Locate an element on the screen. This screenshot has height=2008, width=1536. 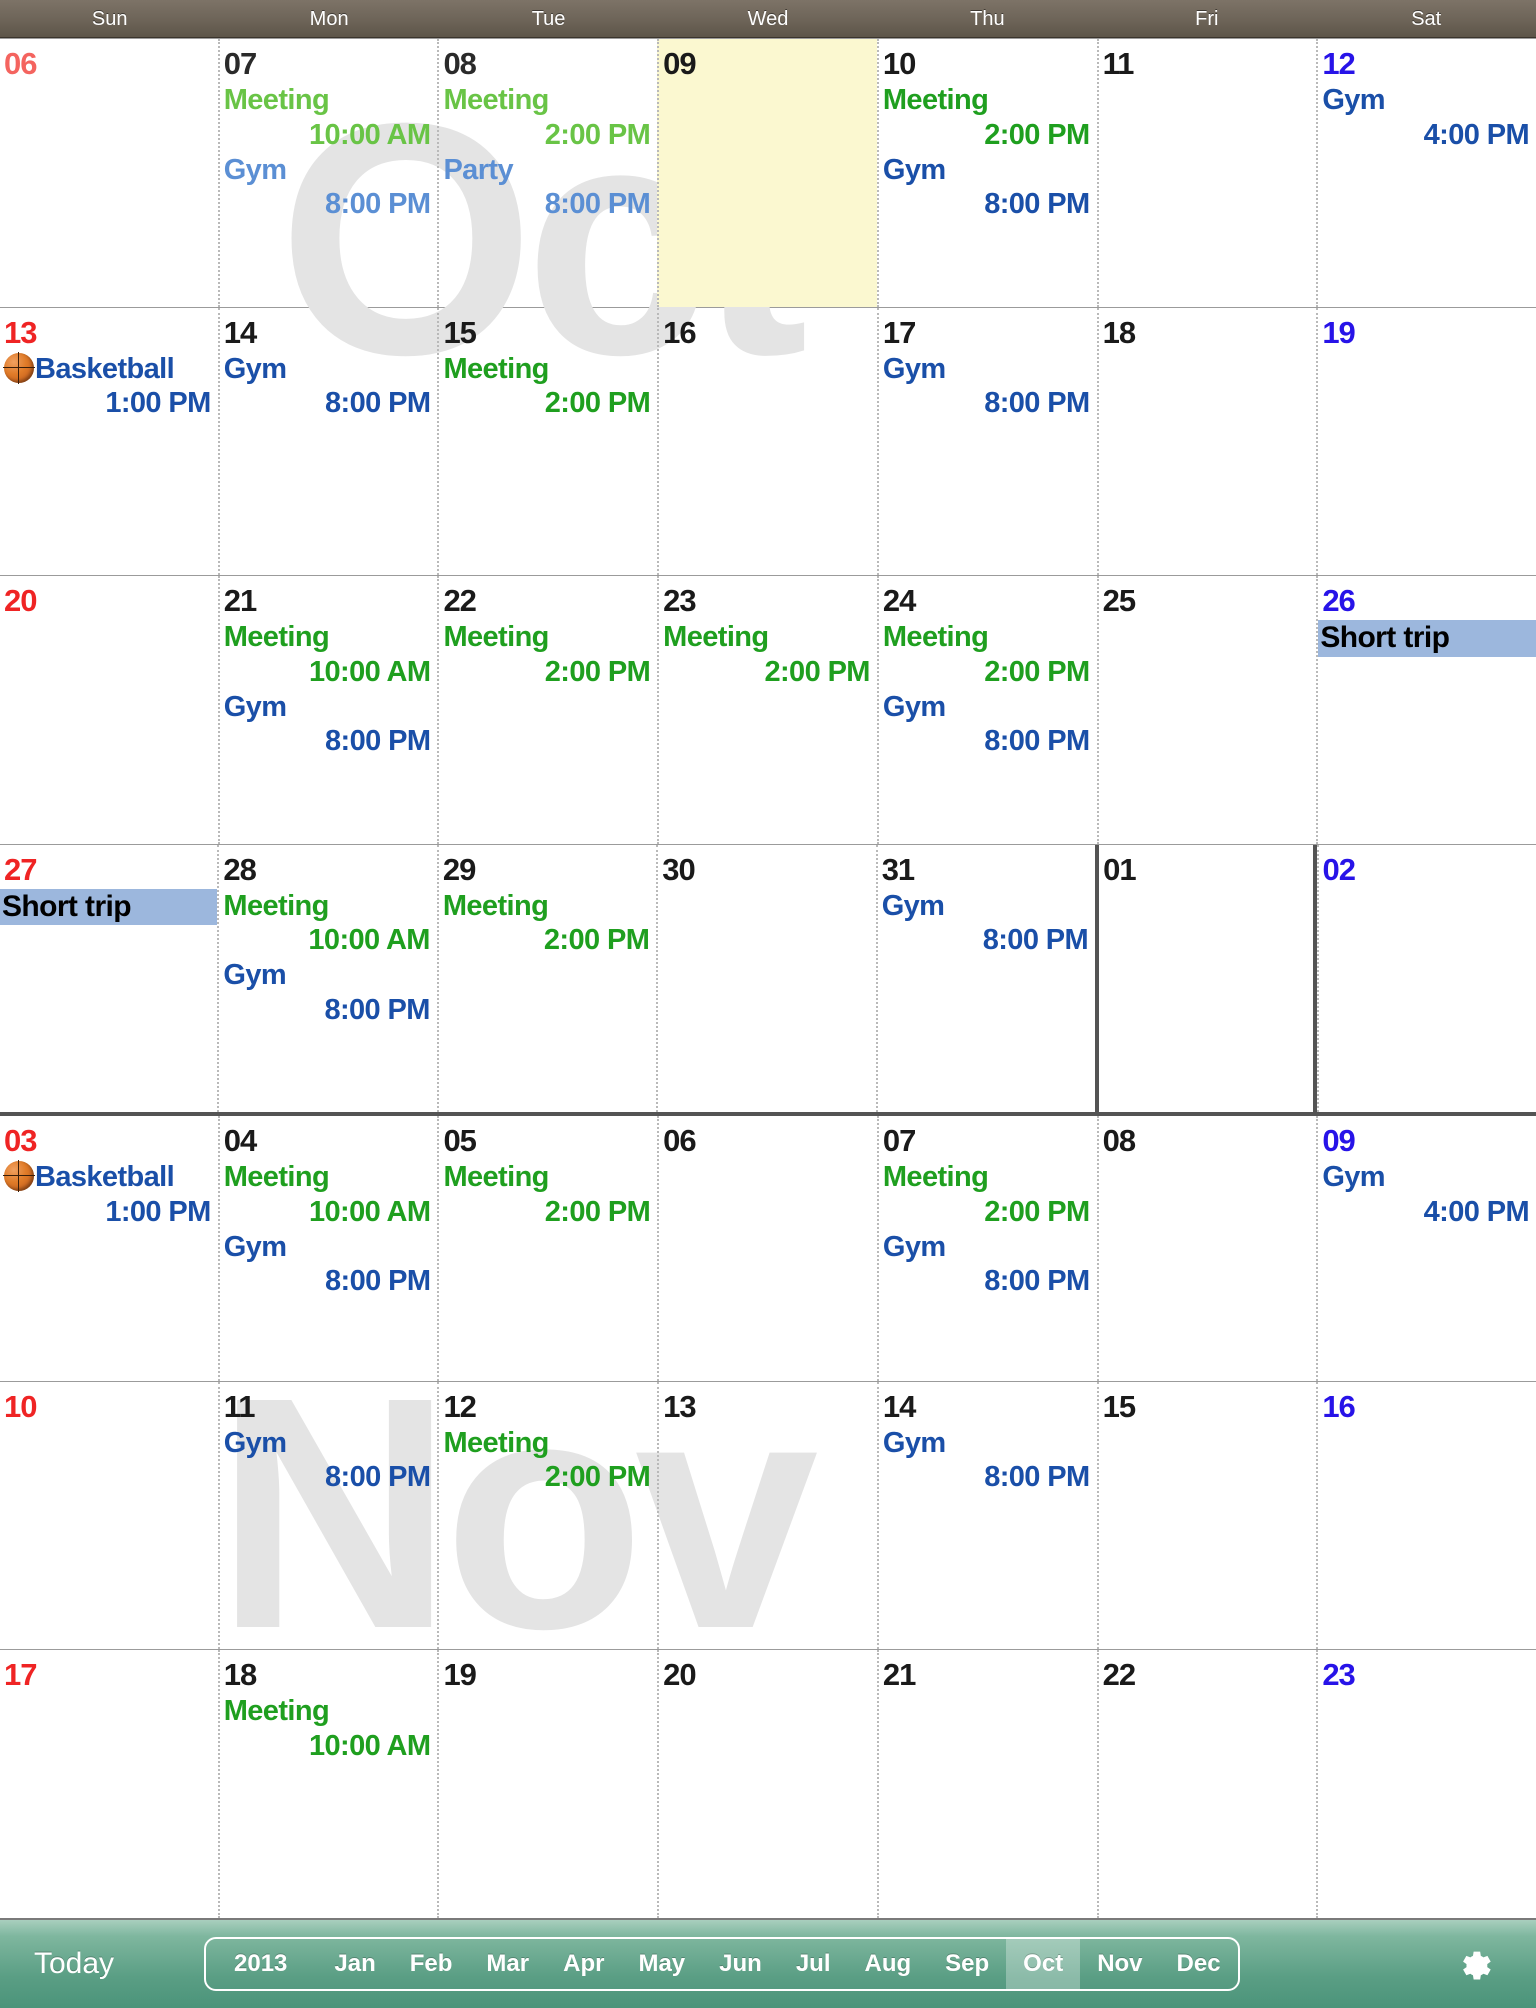
day-cell: 28 Meeting 10:00 AM Gym 8:00 PM is located at coordinates (326, 978).